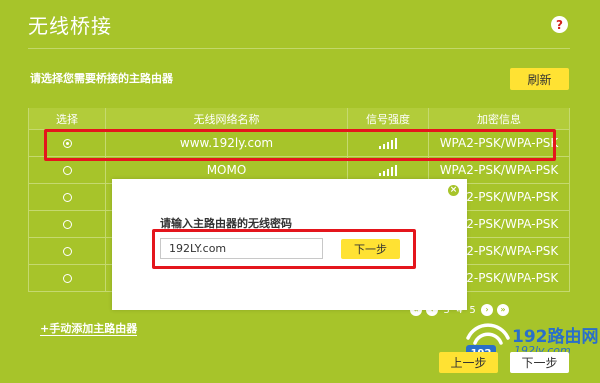 Image resolution: width=600 pixels, height=383 pixels. I want to click on add-router-link: +手动添加主路由器, so click(89, 329).